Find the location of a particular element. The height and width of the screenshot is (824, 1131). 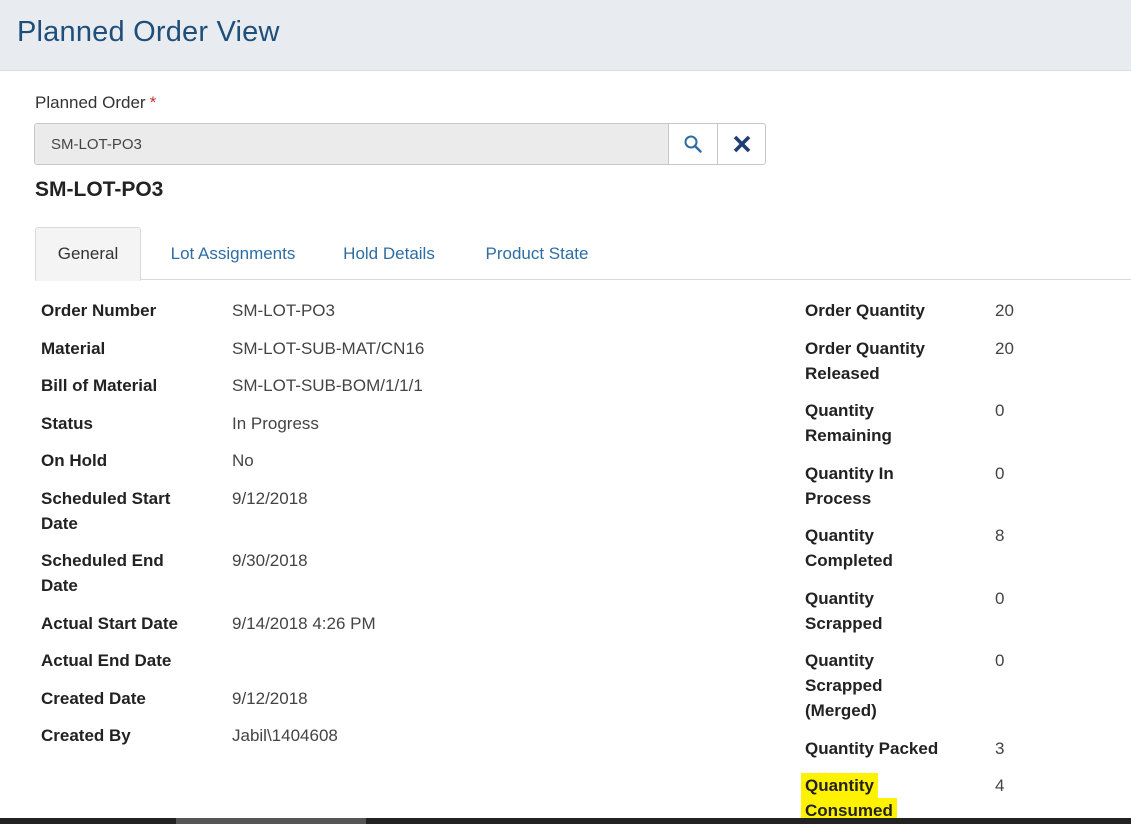

quantity-completed-label: Quantity Completed is located at coordinates (849, 548).